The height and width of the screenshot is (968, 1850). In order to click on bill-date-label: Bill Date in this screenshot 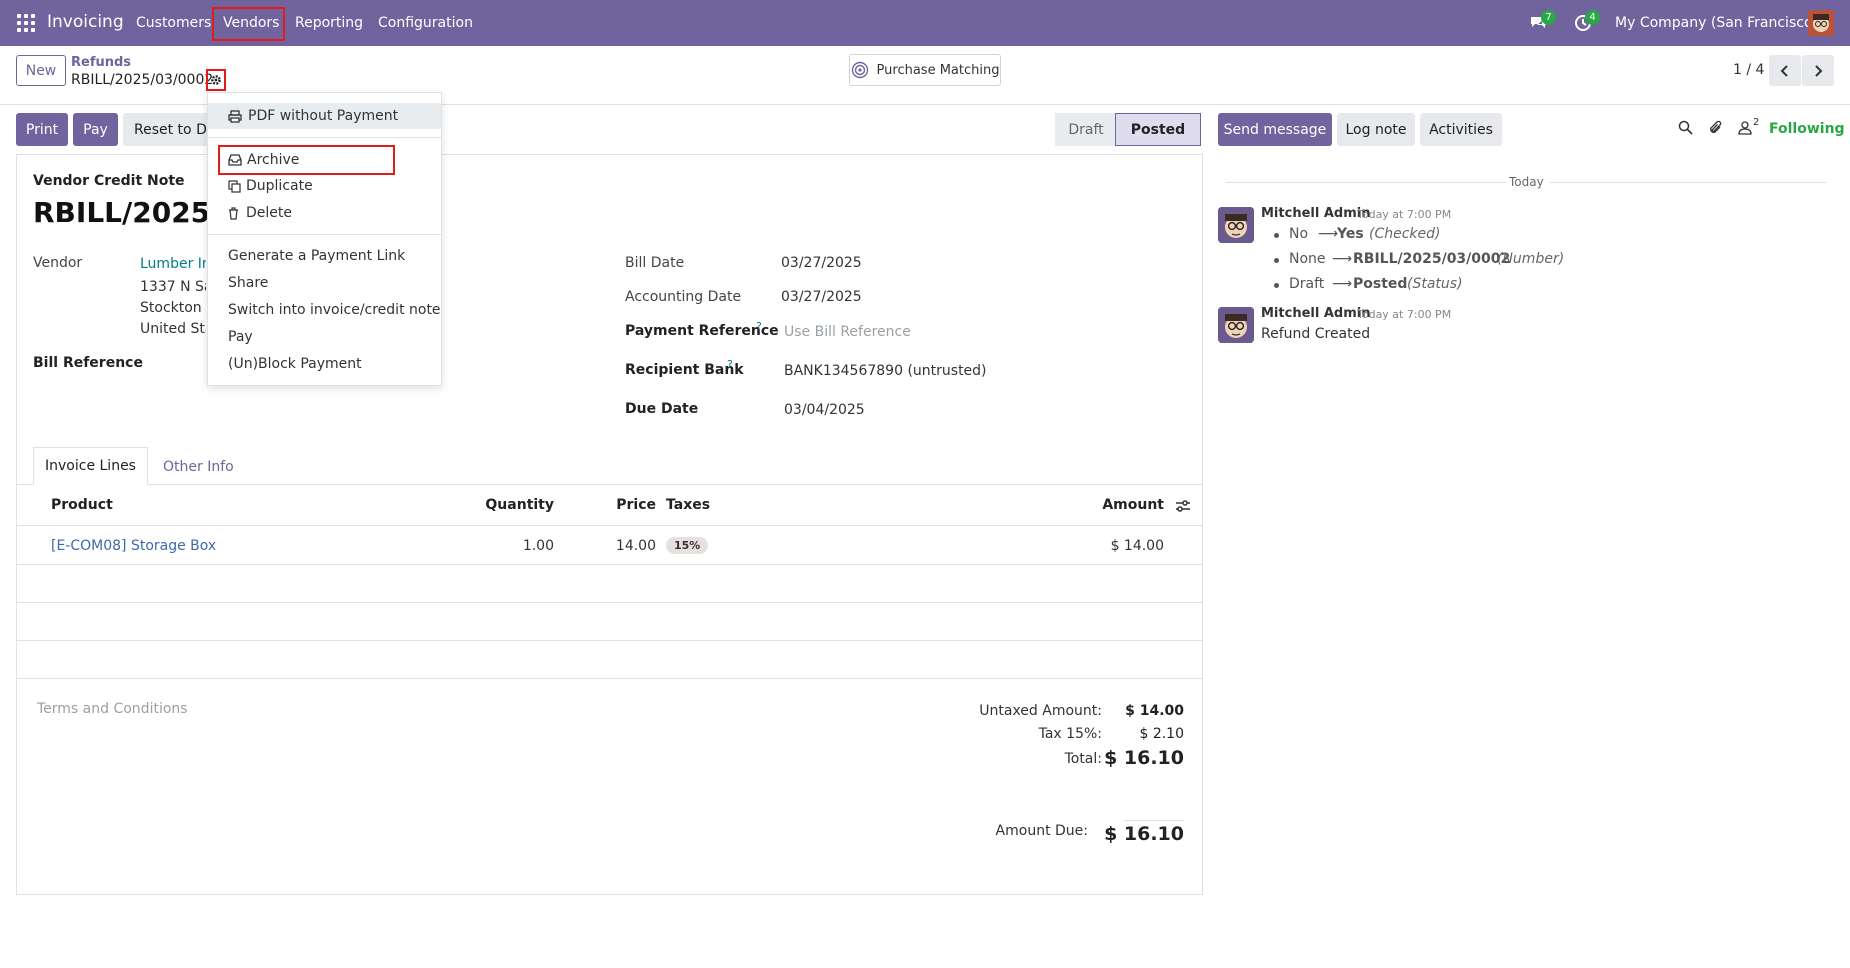, I will do `click(655, 263)`.